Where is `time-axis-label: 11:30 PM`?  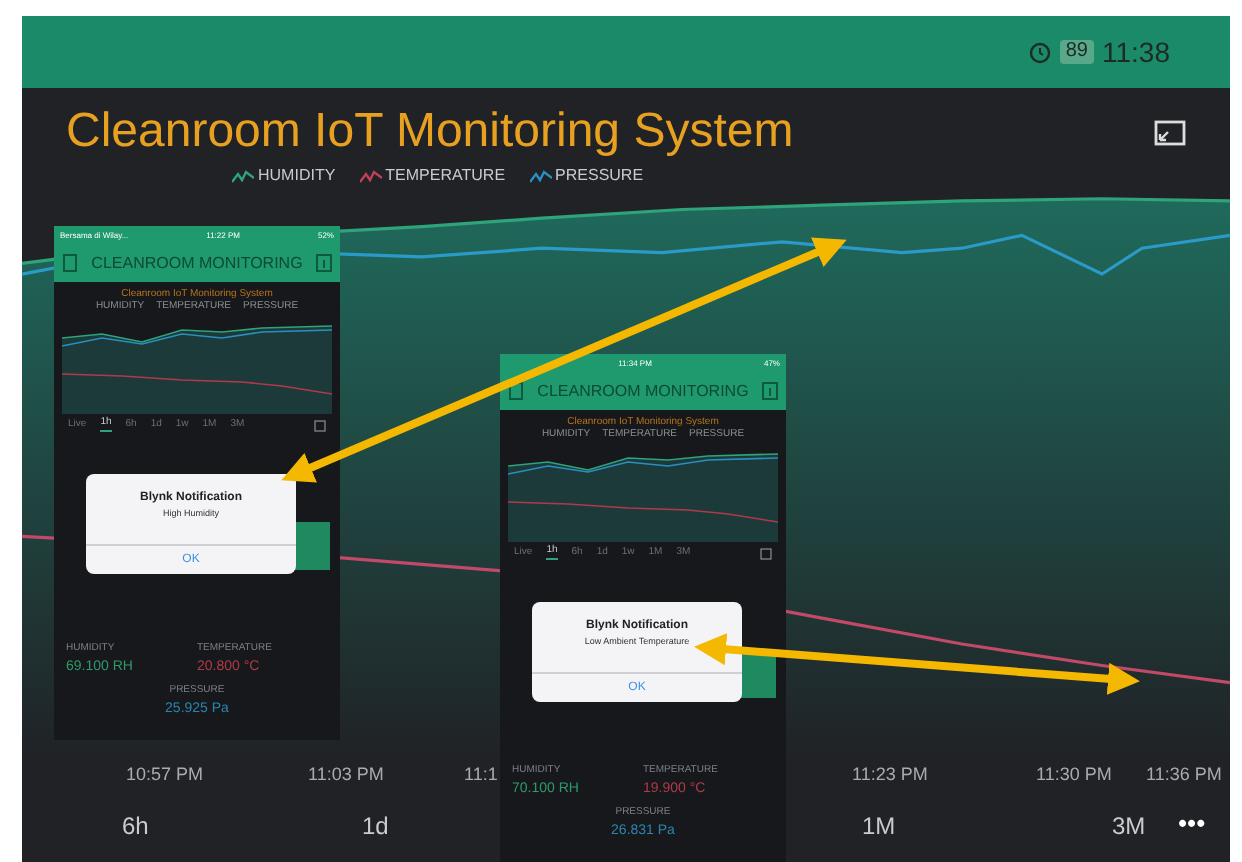 time-axis-label: 11:30 PM is located at coordinates (1074, 775).